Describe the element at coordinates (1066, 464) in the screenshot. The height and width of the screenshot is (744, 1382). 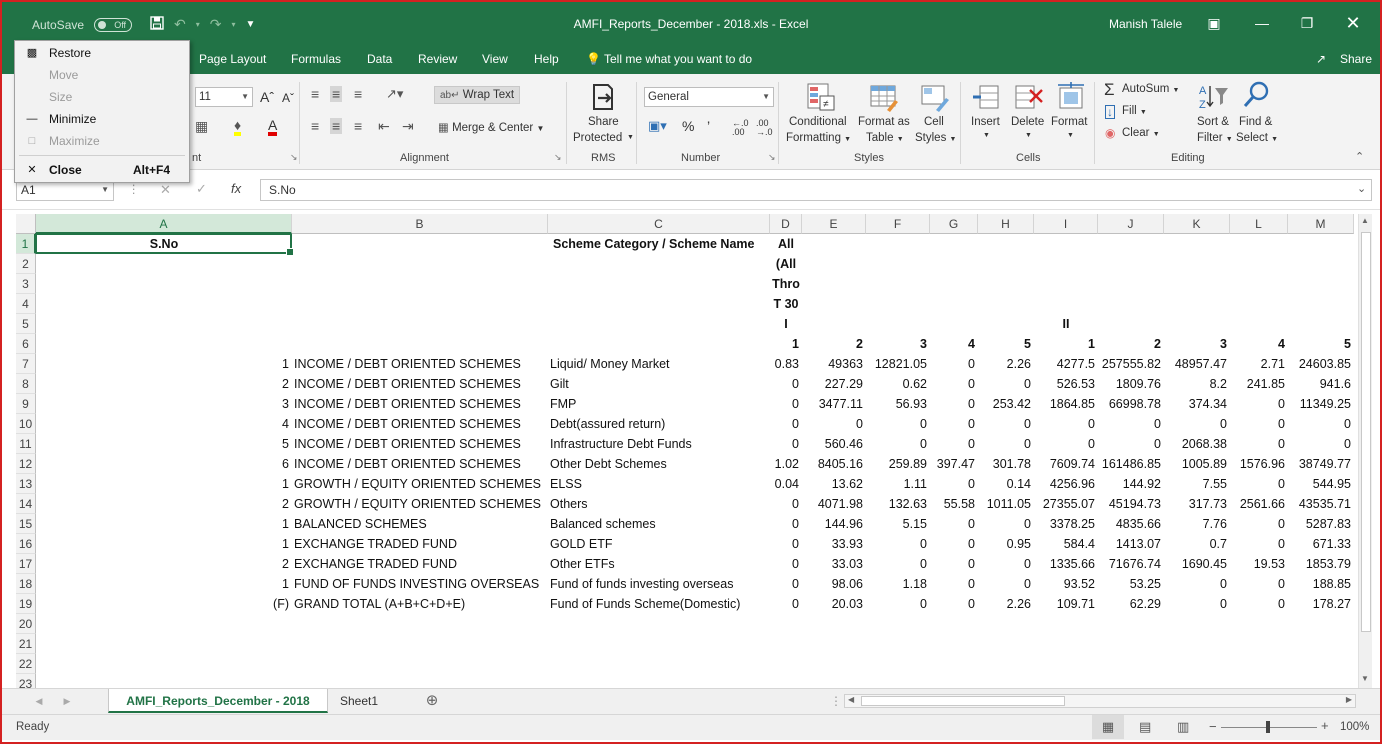
I see `cell-value: 7609.74` at that location.